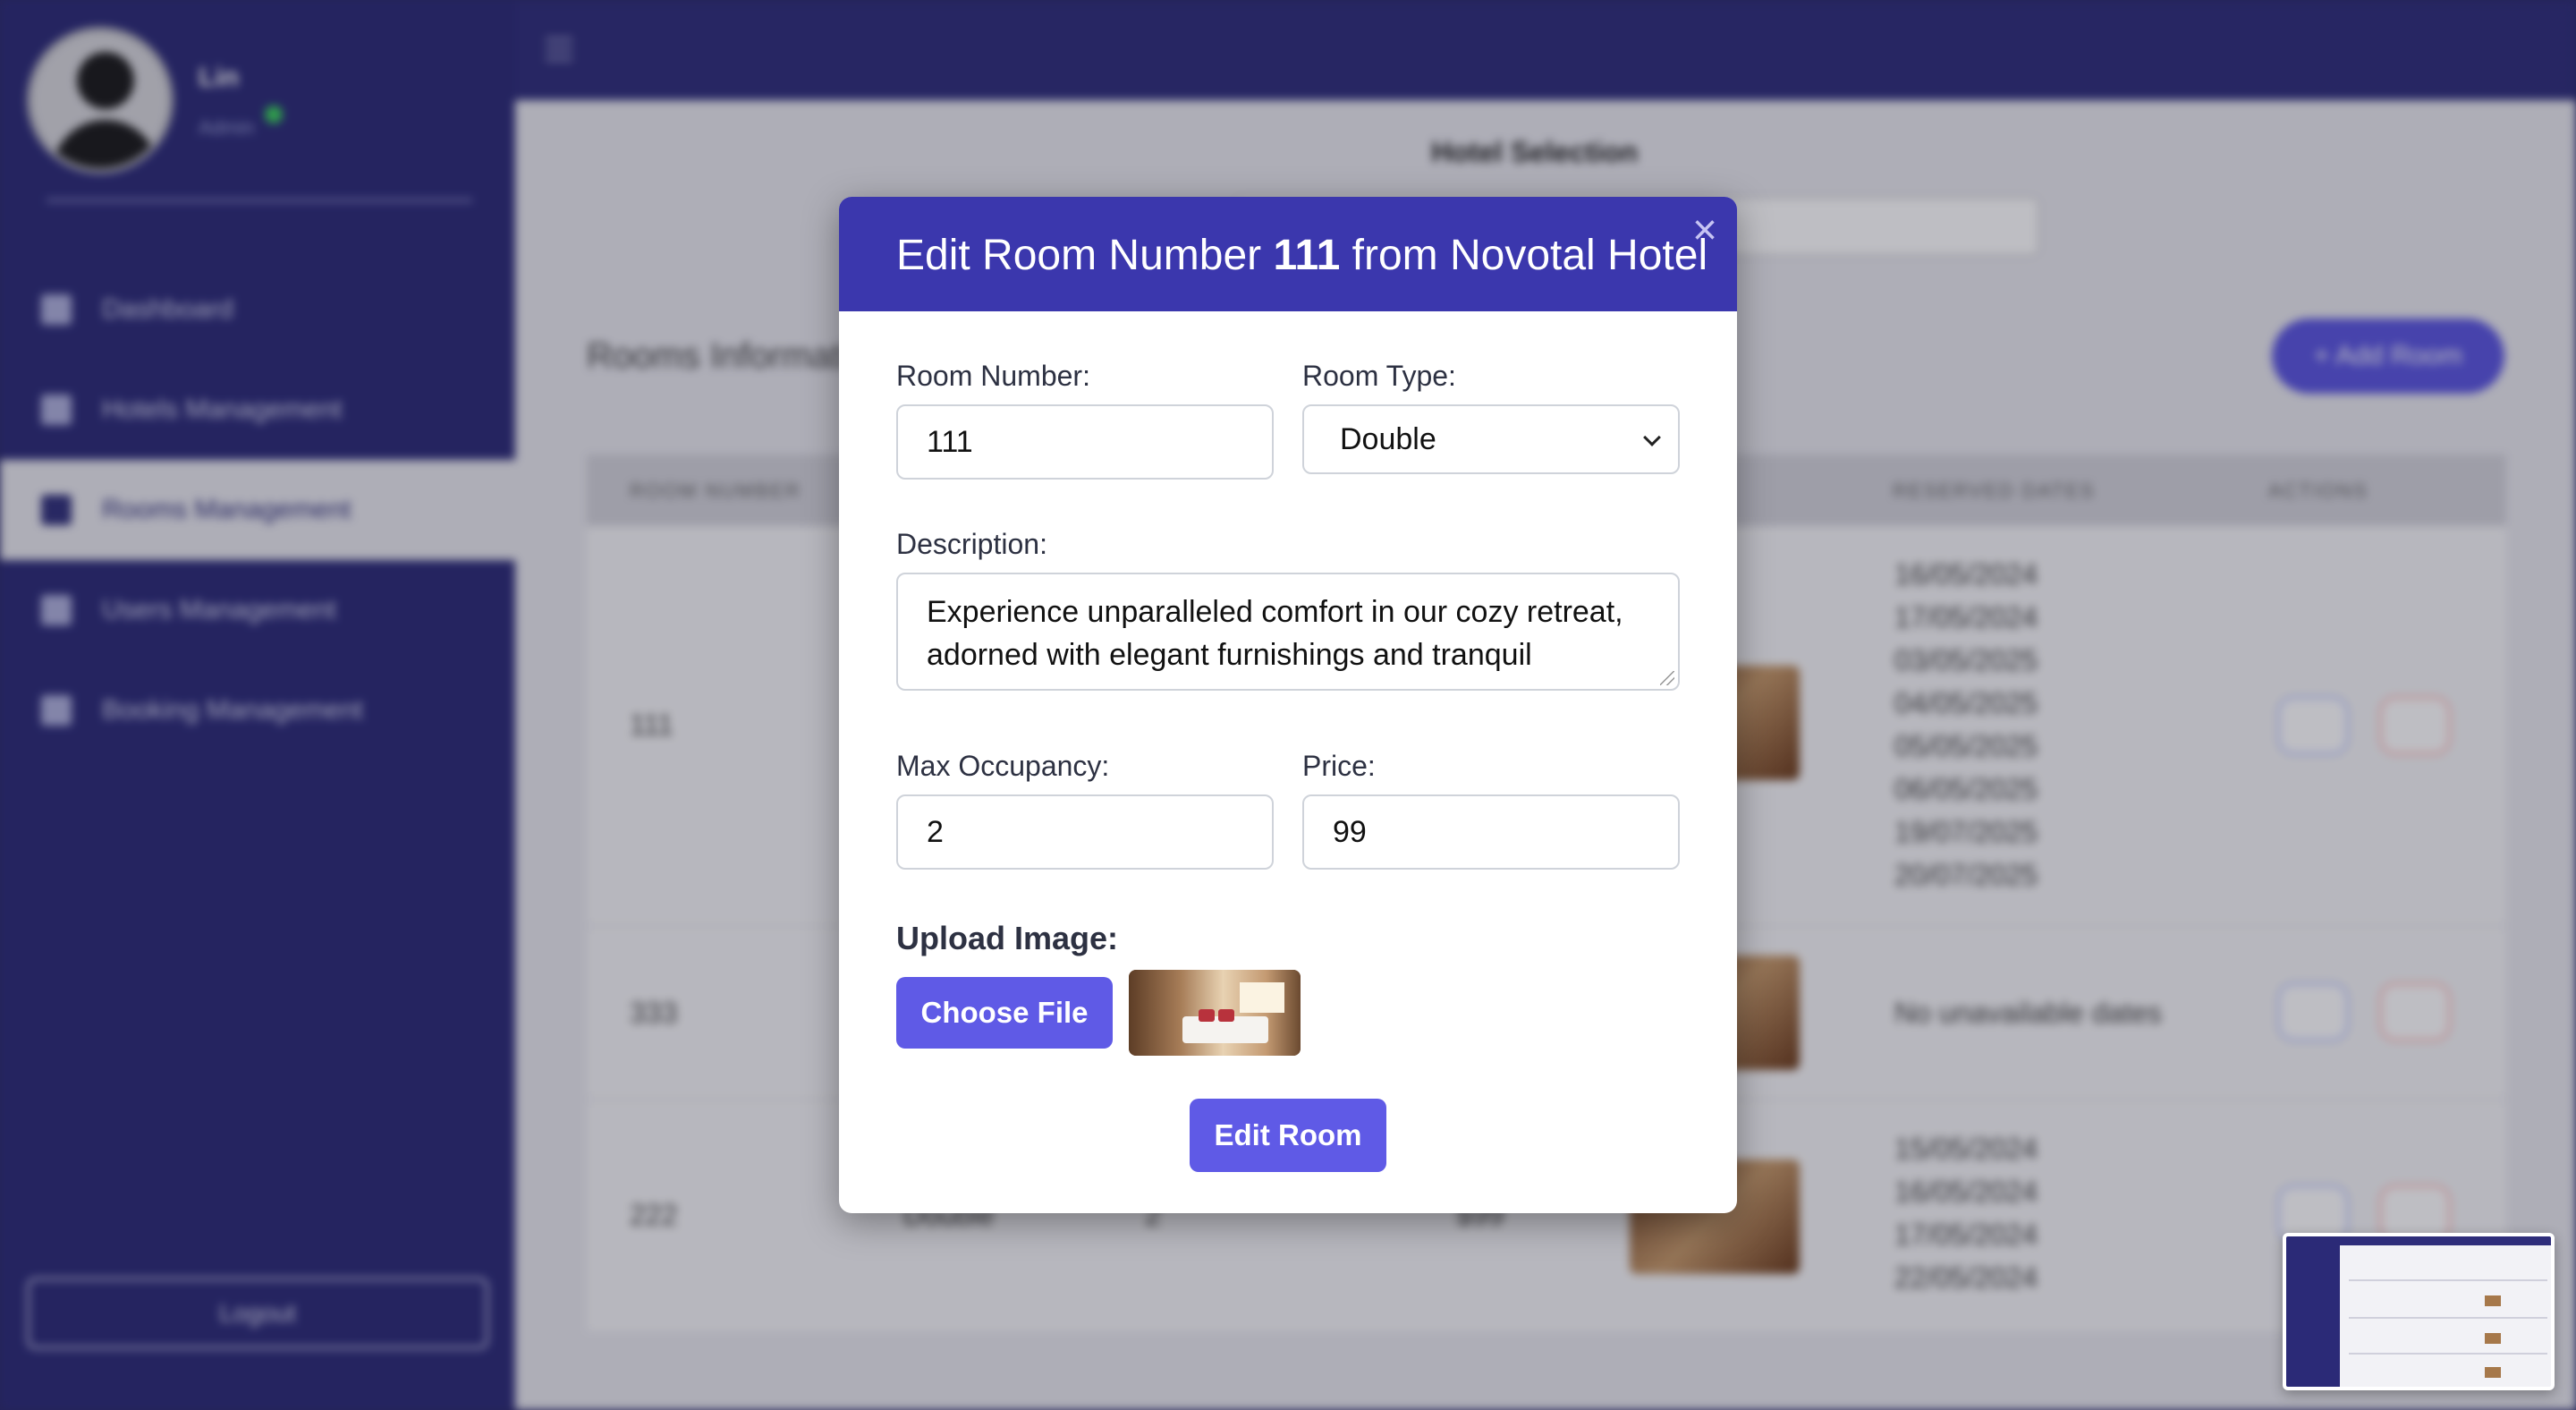  Describe the element at coordinates (1339, 766) in the screenshot. I see `price-label: Price:` at that location.